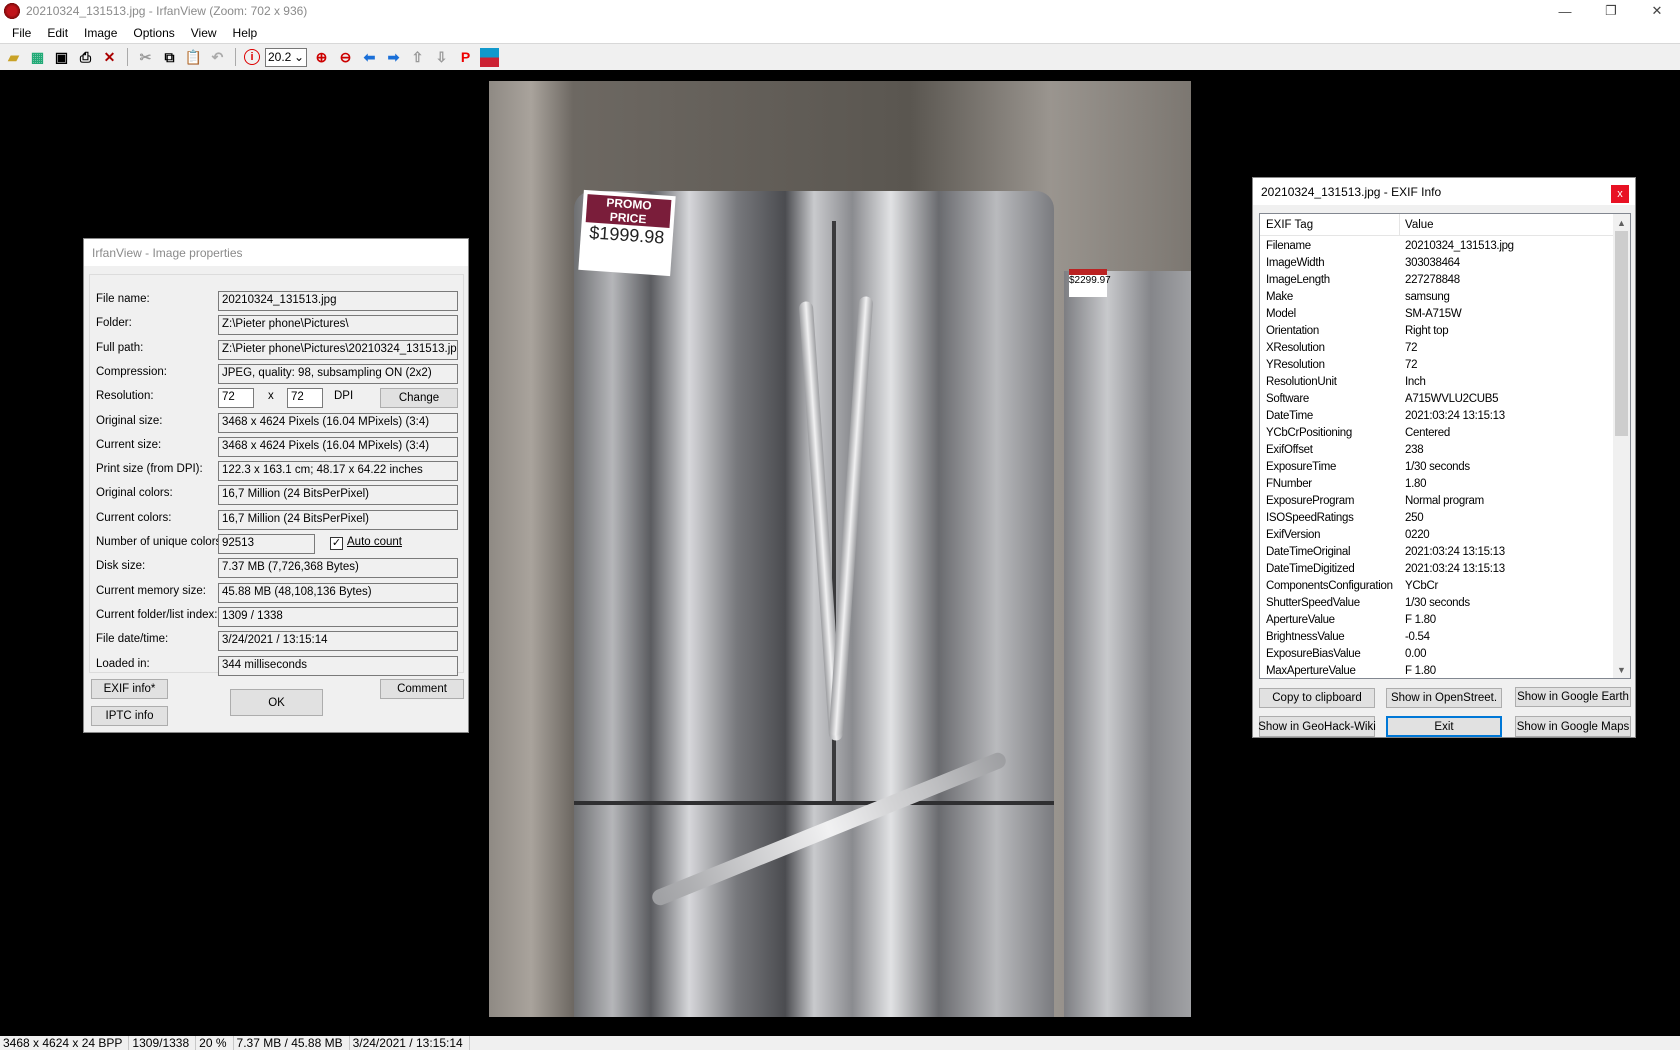 The height and width of the screenshot is (1050, 1680). What do you see at coordinates (157, 614) in the screenshot?
I see `property-label: Current folder/list index:` at bounding box center [157, 614].